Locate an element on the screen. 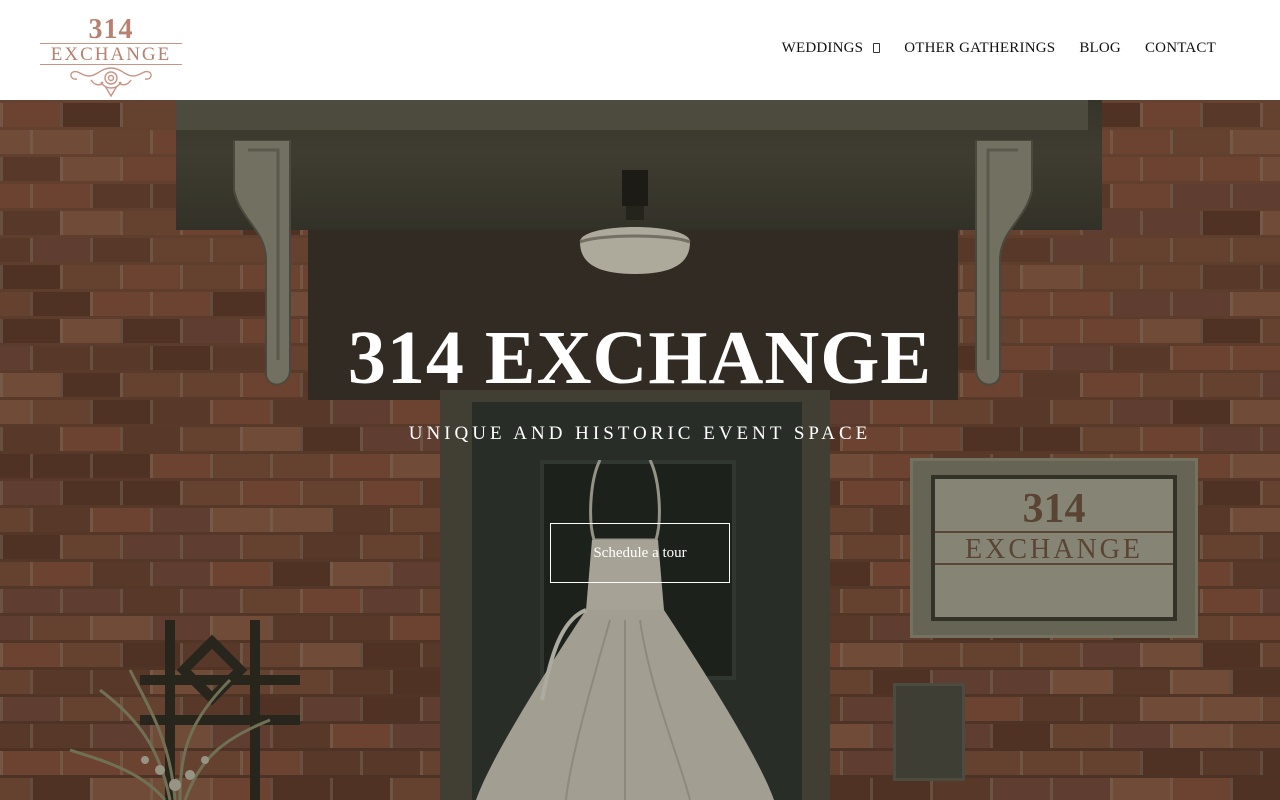  logo-ornament-icon is located at coordinates (111, 82).